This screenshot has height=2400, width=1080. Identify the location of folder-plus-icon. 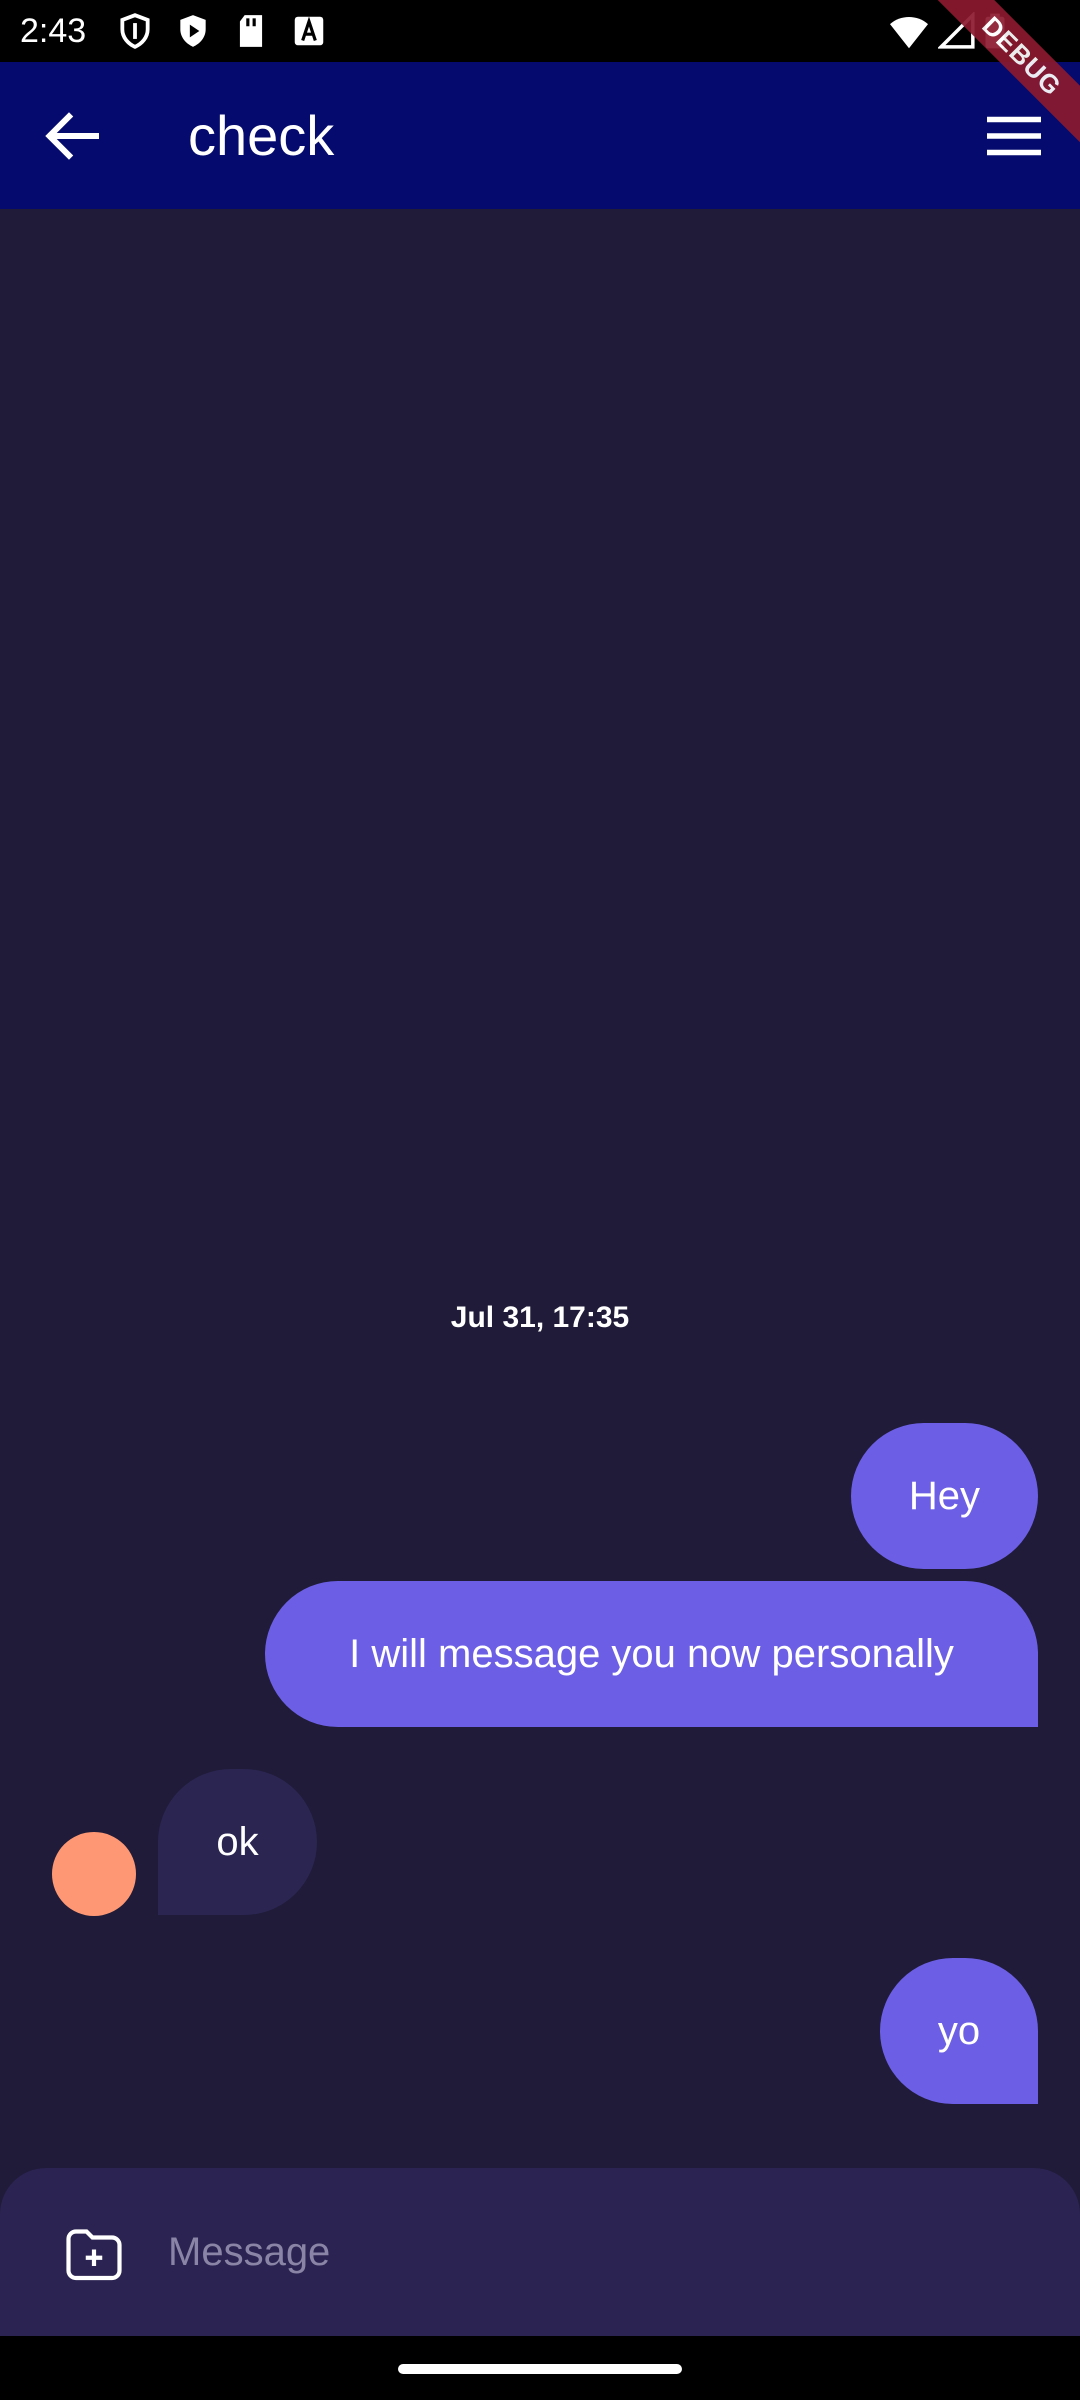
(94, 2255).